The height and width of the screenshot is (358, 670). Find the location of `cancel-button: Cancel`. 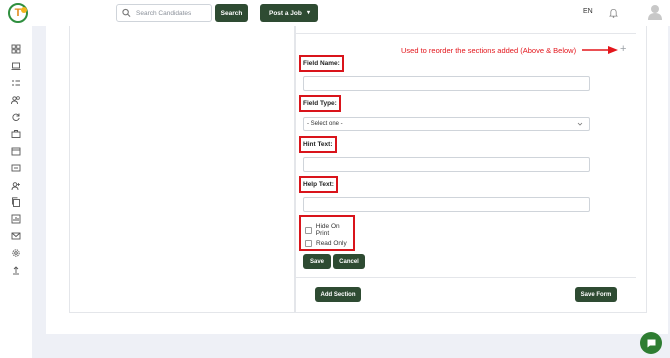

cancel-button: Cancel is located at coordinates (349, 261).